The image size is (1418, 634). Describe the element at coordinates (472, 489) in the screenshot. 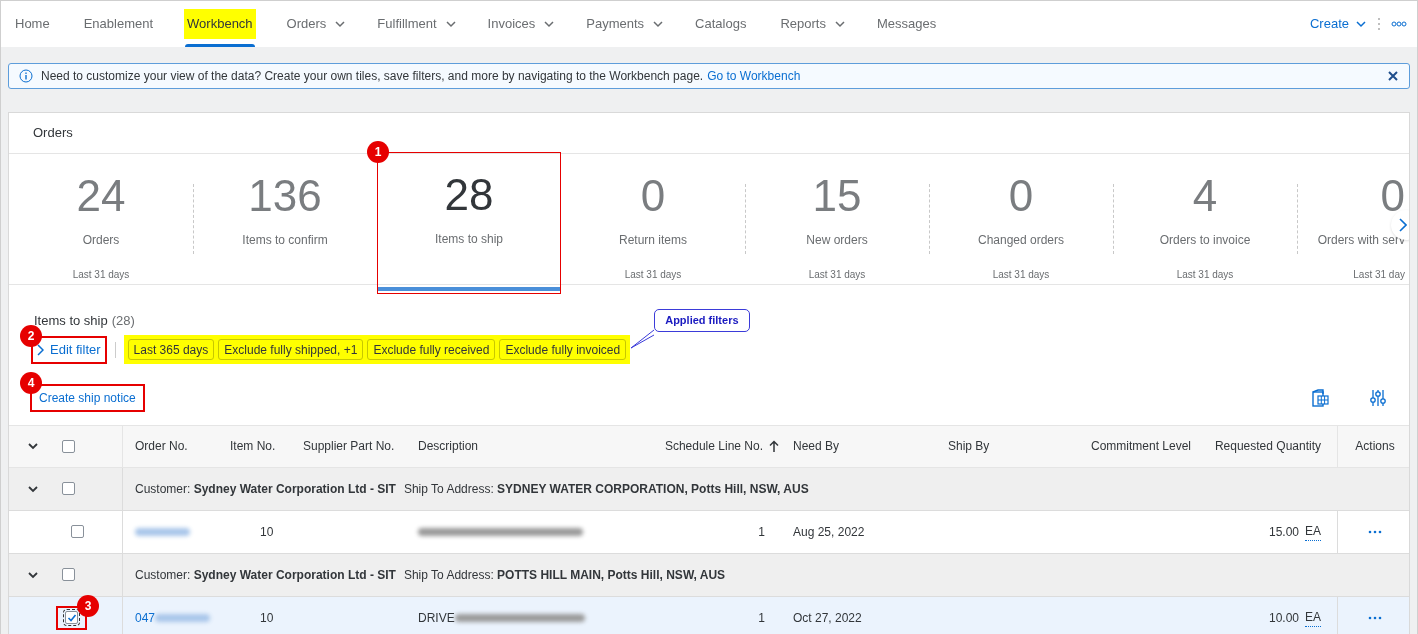

I see `group-header-text: Customer: Sydney Water Corporation Ltd - SIT Ship To Address: SYDNEY WATER CORPORATION, Potts Hill, NSW, AUS` at that location.